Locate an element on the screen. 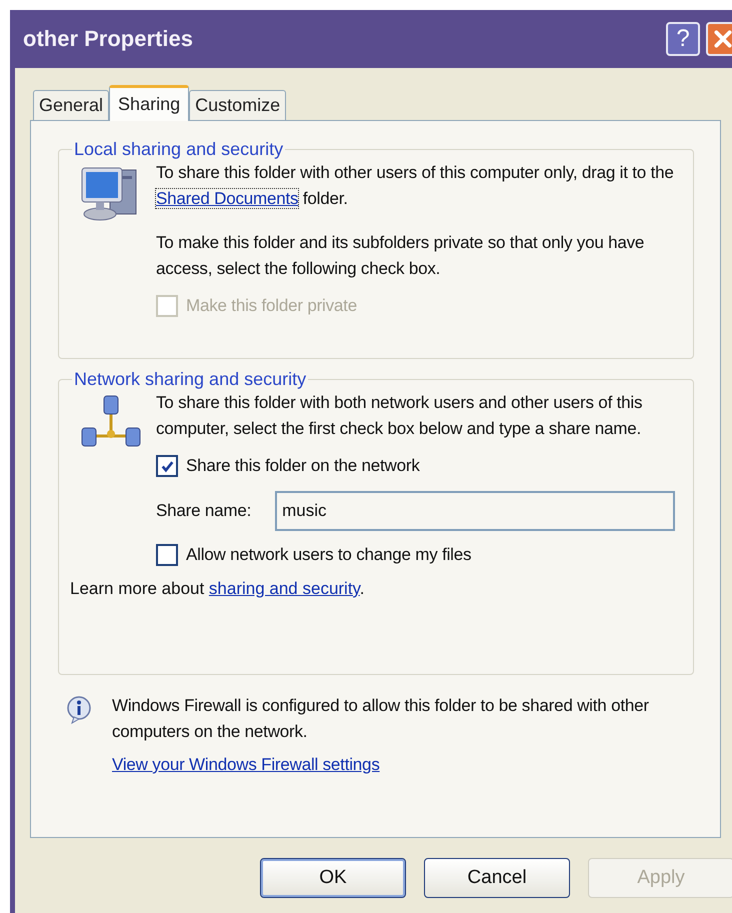  close-icon is located at coordinates (722, 39).